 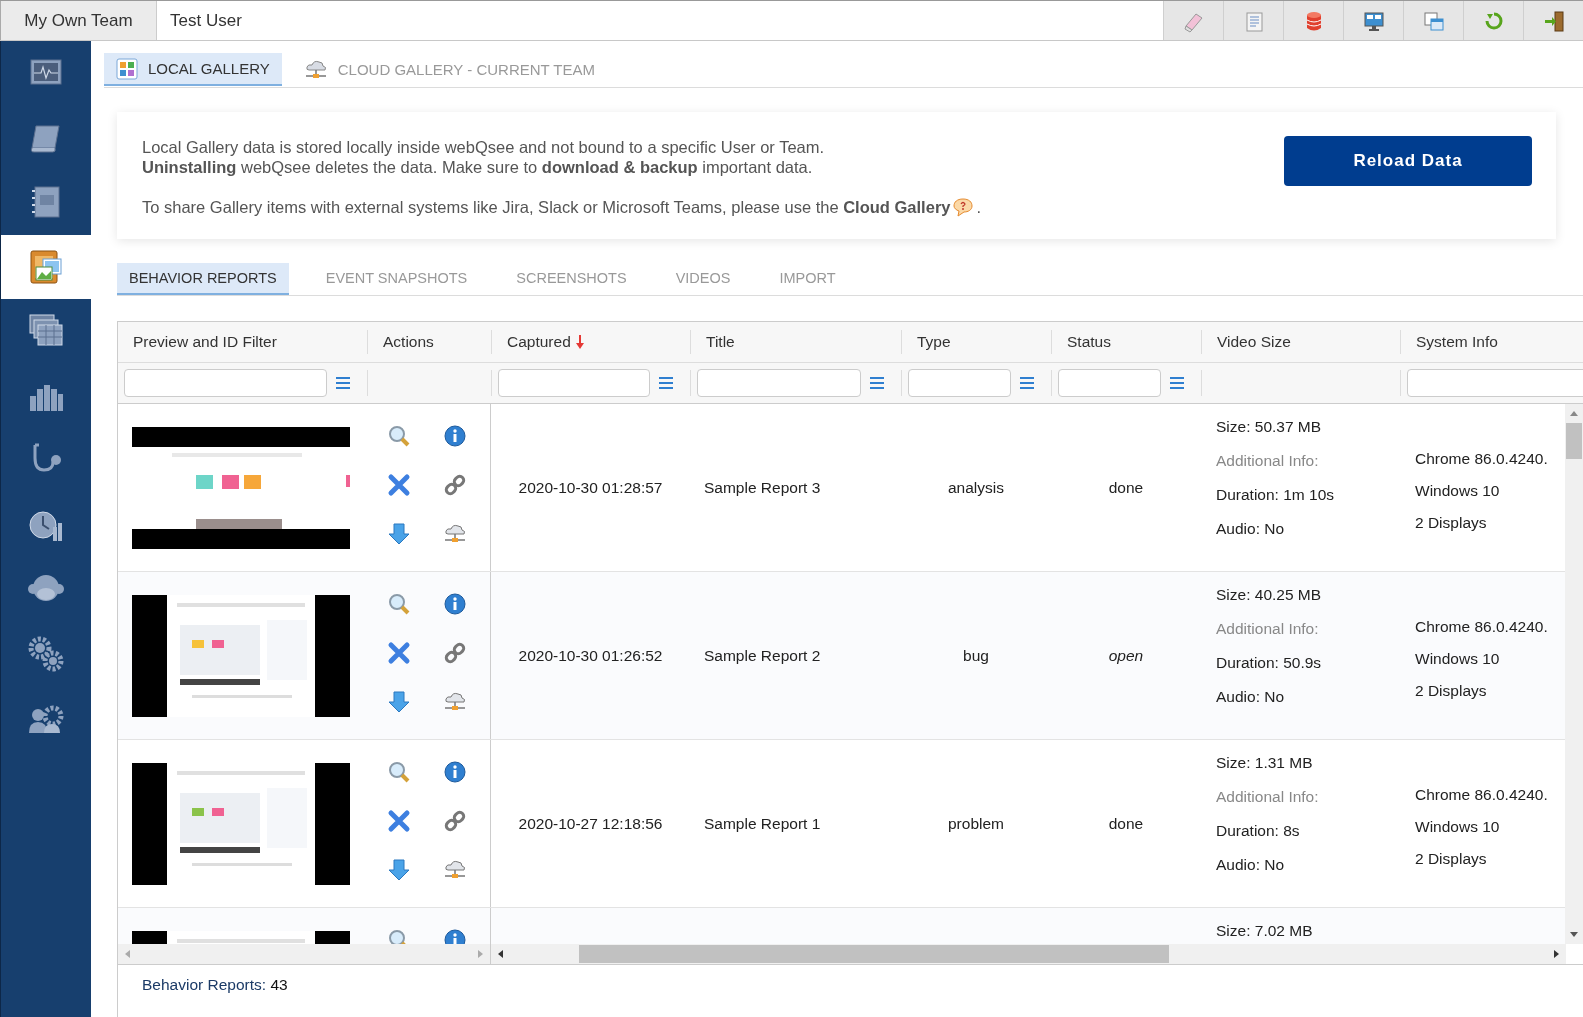 What do you see at coordinates (78, 20) in the screenshot?
I see `team-tab: My Own Team` at bounding box center [78, 20].